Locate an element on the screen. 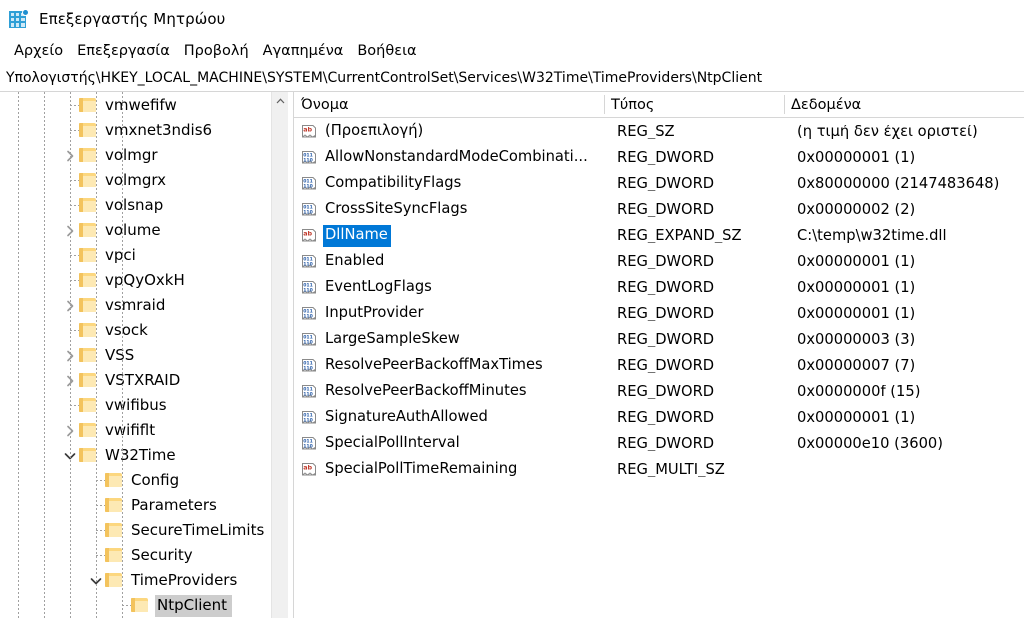 Image resolution: width=1024 pixels, height=618 pixels. tree-item-label: volume is located at coordinates (133, 229).